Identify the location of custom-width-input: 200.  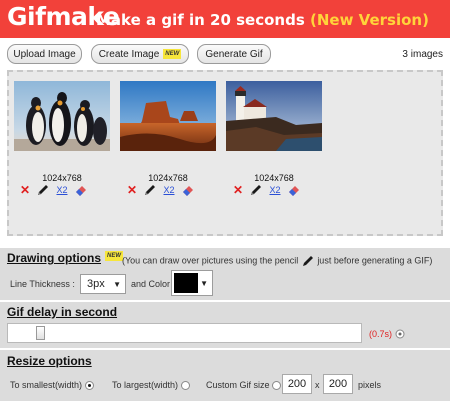
(297, 384).